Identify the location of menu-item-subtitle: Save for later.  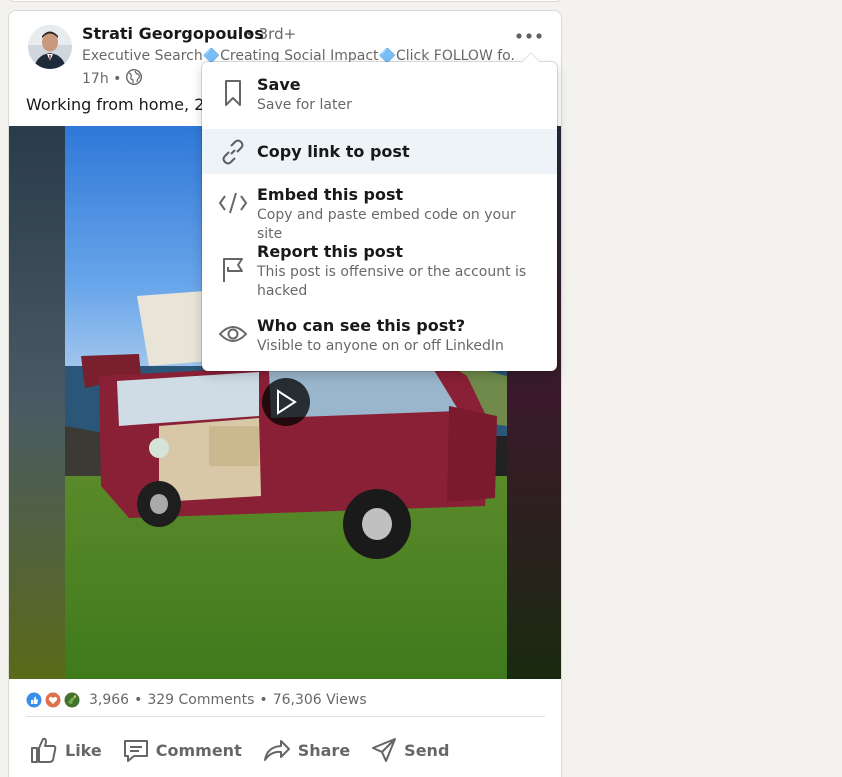
(304, 105).